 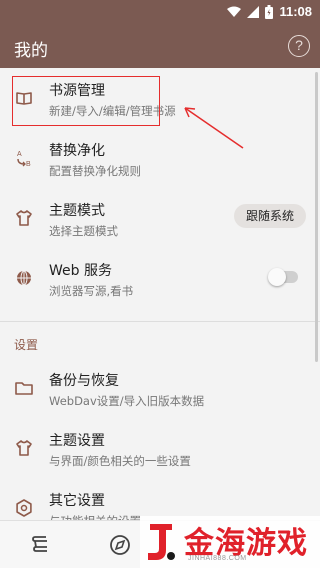 What do you see at coordinates (84, 381) in the screenshot?
I see `menu-item-title: 备份与恢复` at bounding box center [84, 381].